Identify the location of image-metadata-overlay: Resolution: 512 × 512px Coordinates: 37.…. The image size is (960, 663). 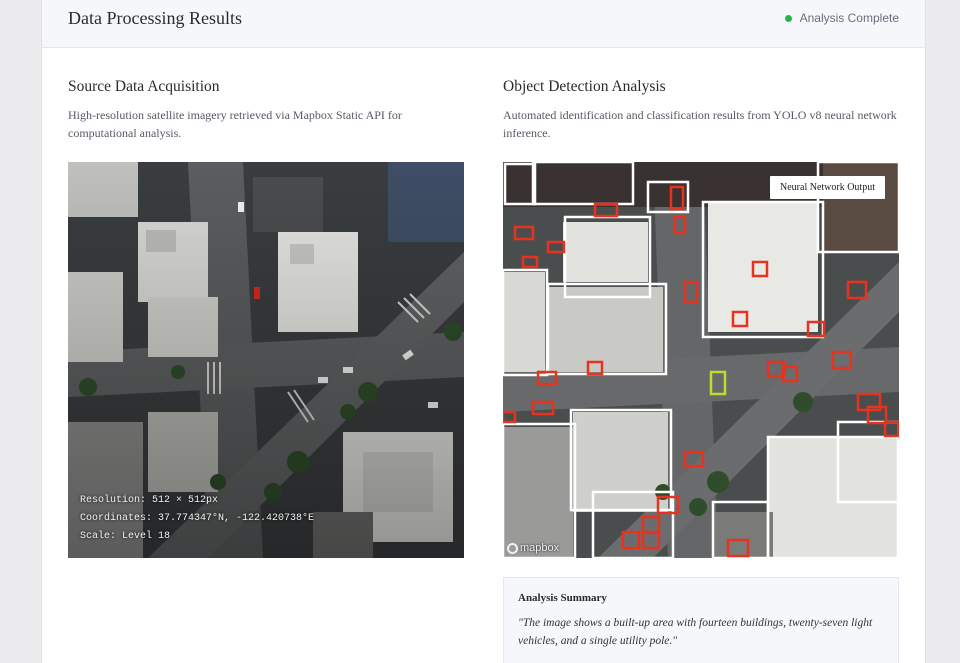
(197, 519).